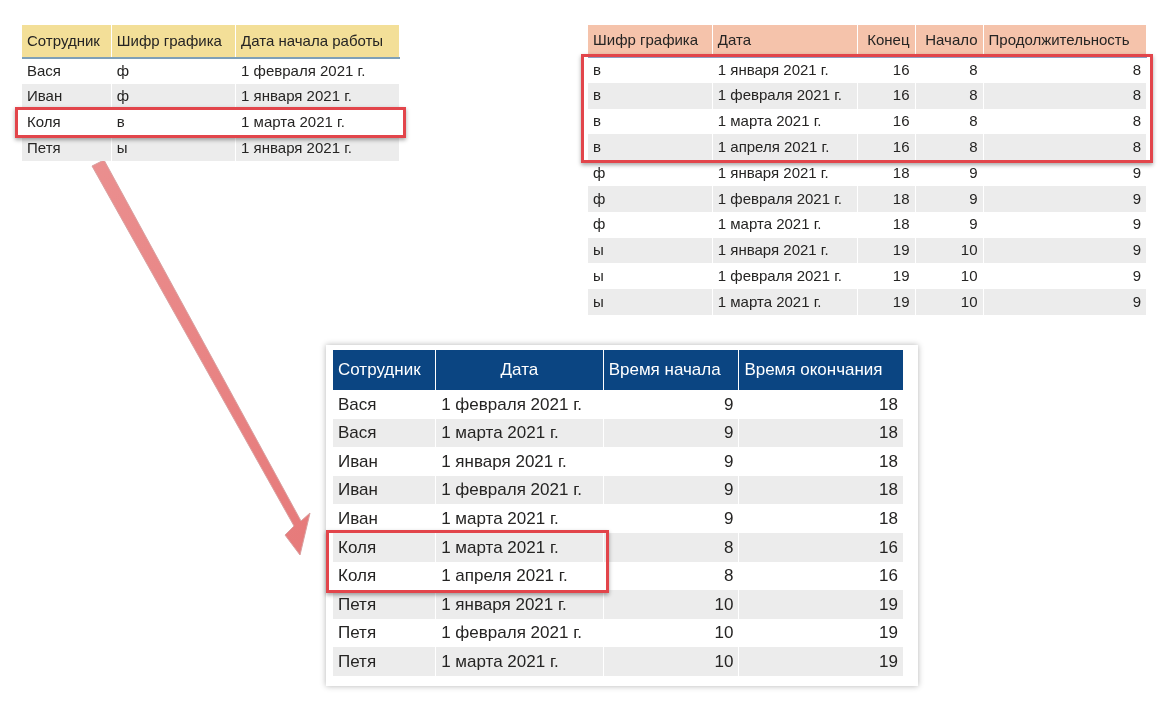 This screenshot has height=713, width=1174. I want to click on column-header: Начало, so click(949, 41).